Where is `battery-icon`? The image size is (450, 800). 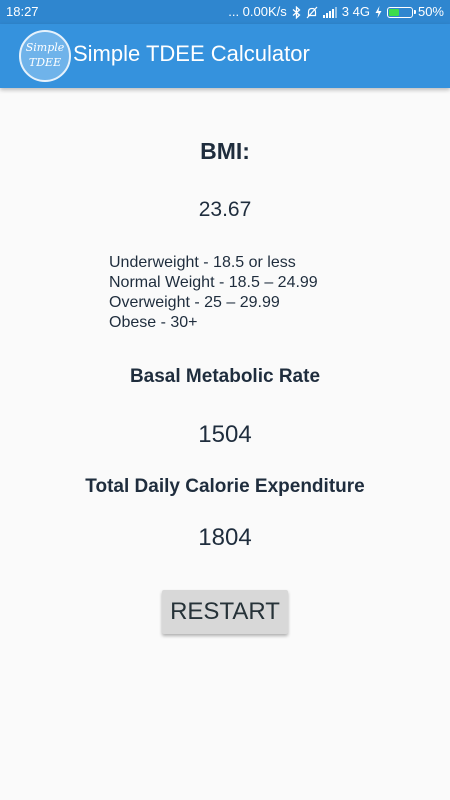 battery-icon is located at coordinates (401, 12).